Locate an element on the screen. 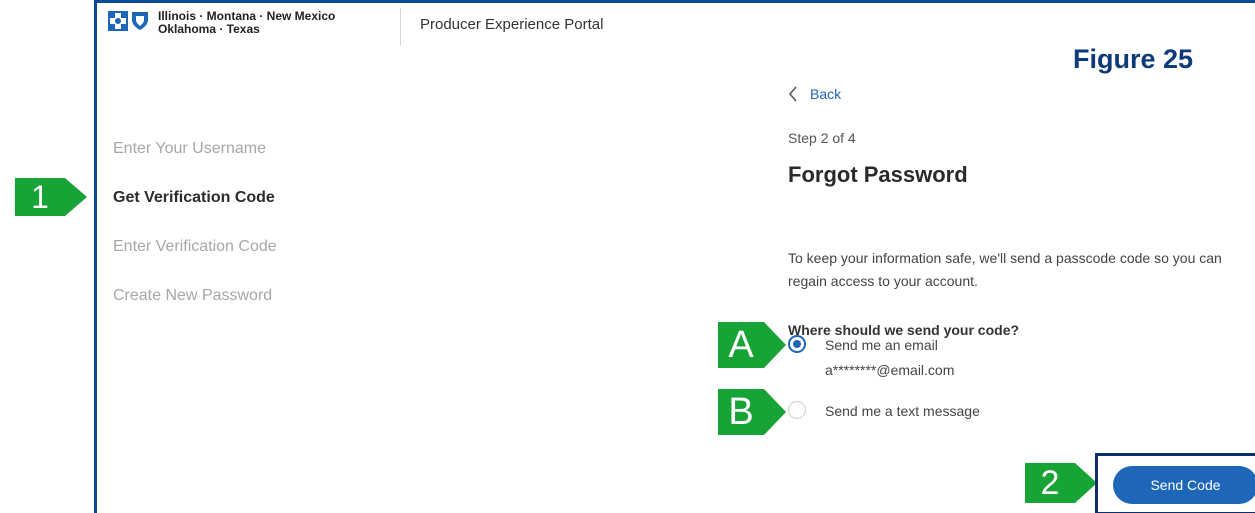 This screenshot has height=513, width=1255. callout-1-arrow is located at coordinates (76, 197).